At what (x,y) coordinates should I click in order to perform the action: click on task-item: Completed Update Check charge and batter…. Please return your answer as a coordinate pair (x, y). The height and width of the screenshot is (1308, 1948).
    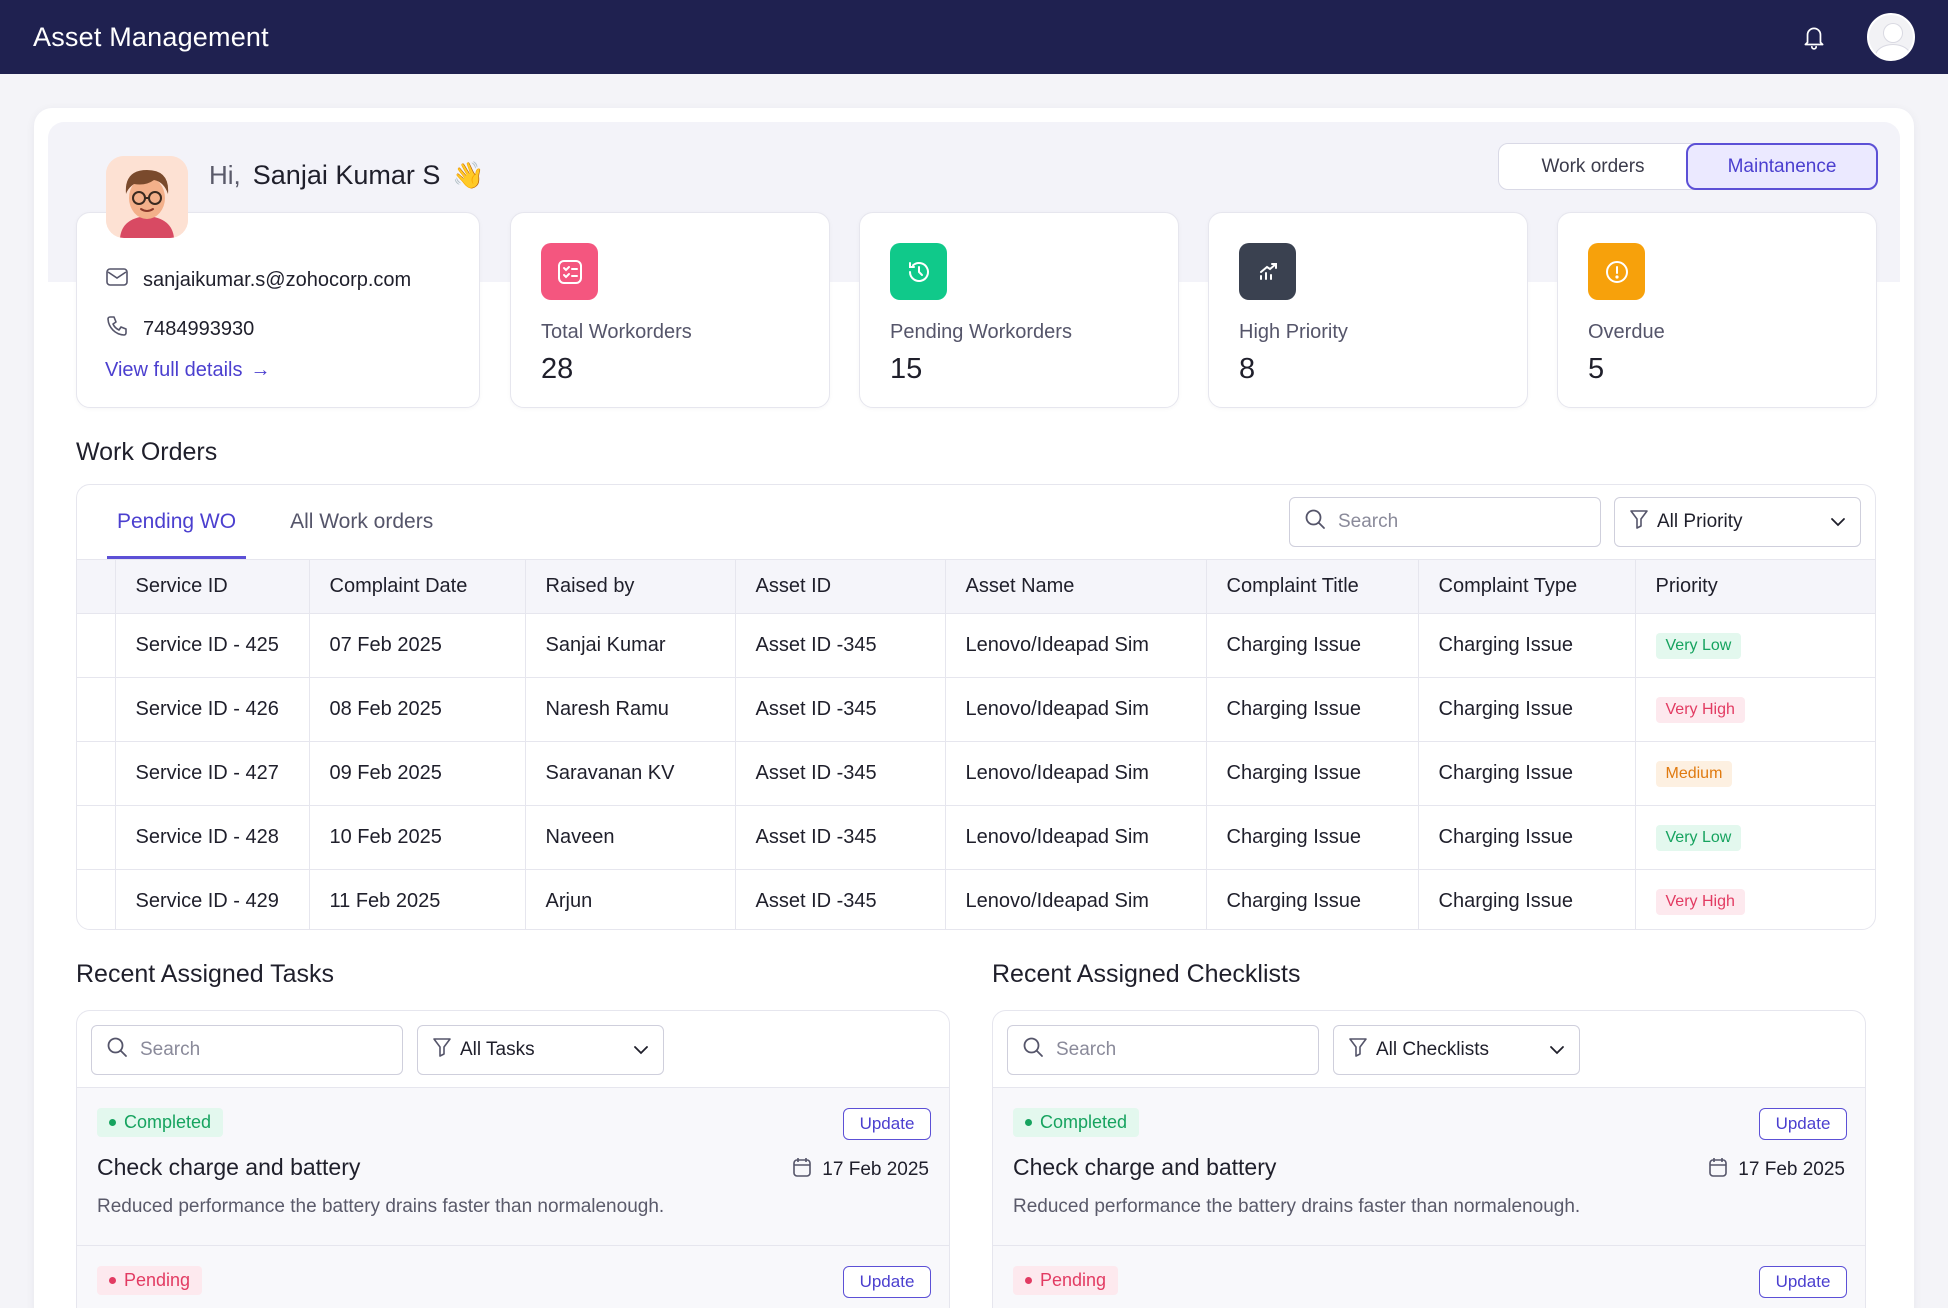
    Looking at the image, I should click on (513, 1166).